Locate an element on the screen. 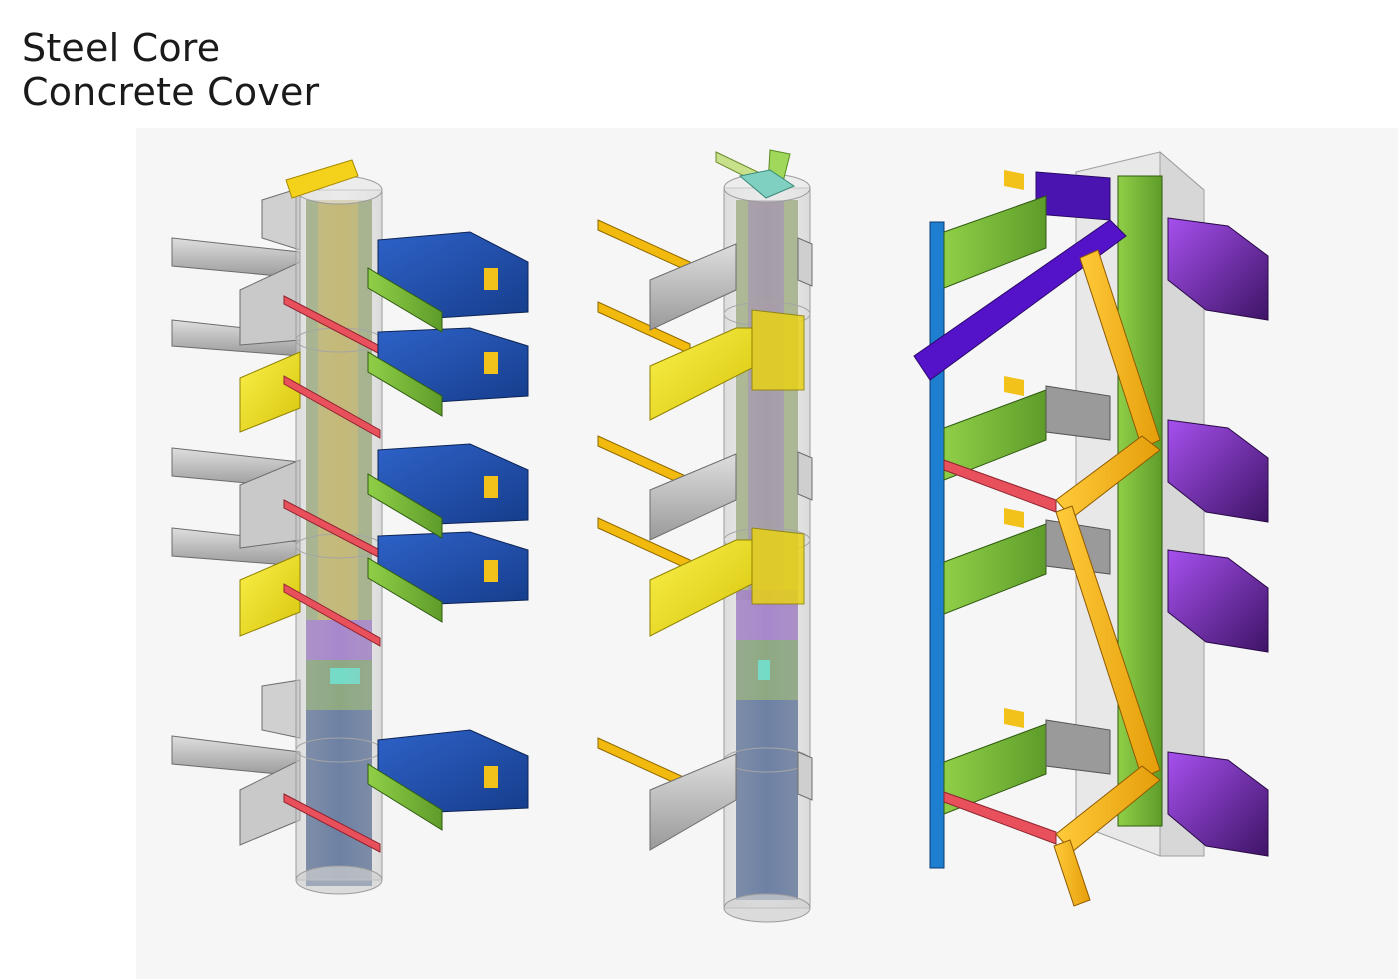  blue-column-right is located at coordinates (937, 545).